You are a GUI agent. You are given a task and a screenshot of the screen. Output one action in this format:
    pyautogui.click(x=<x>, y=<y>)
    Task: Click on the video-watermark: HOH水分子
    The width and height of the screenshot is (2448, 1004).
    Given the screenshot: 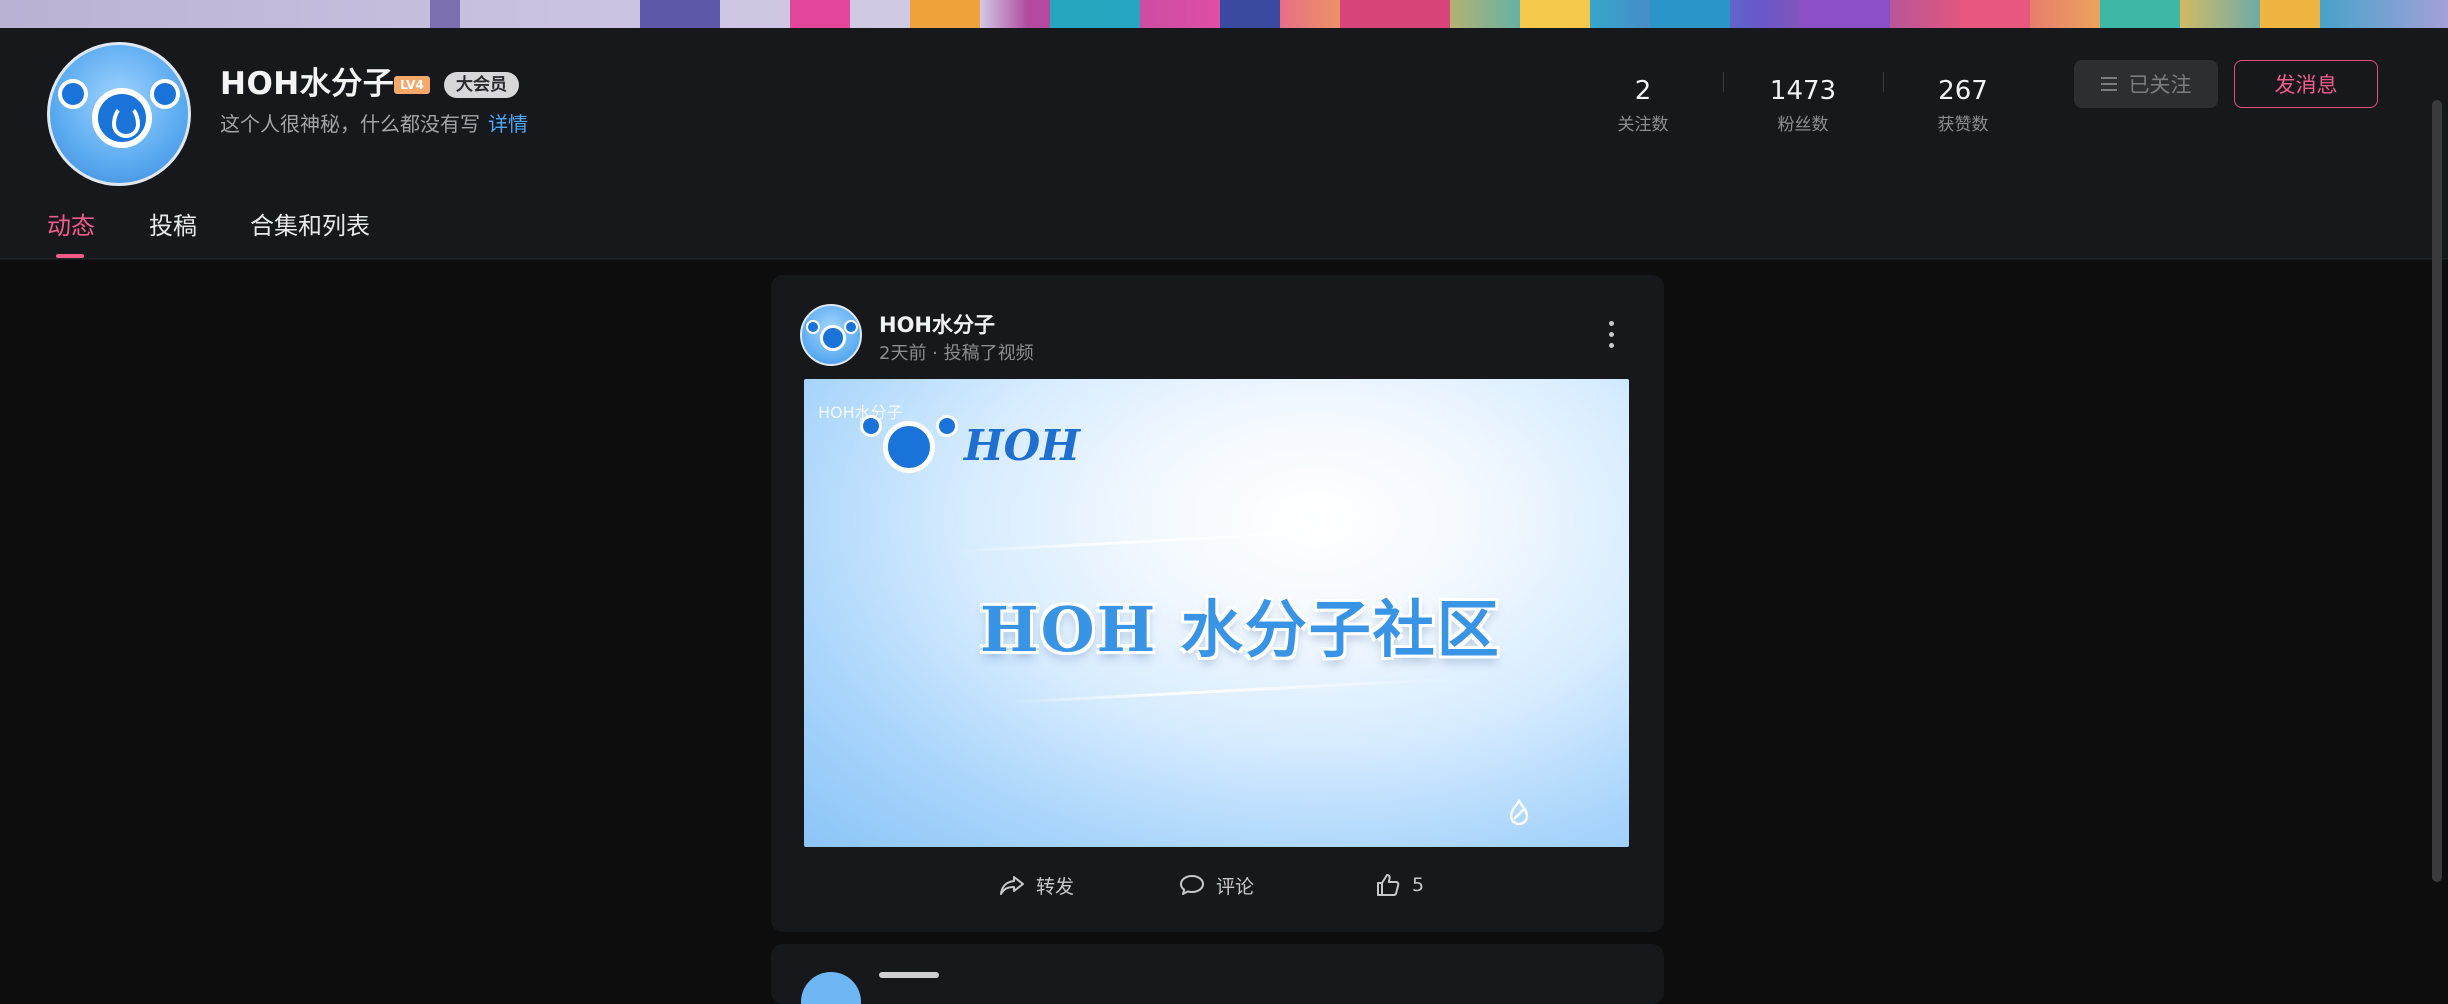 What is the action you would take?
    pyautogui.click(x=860, y=412)
    